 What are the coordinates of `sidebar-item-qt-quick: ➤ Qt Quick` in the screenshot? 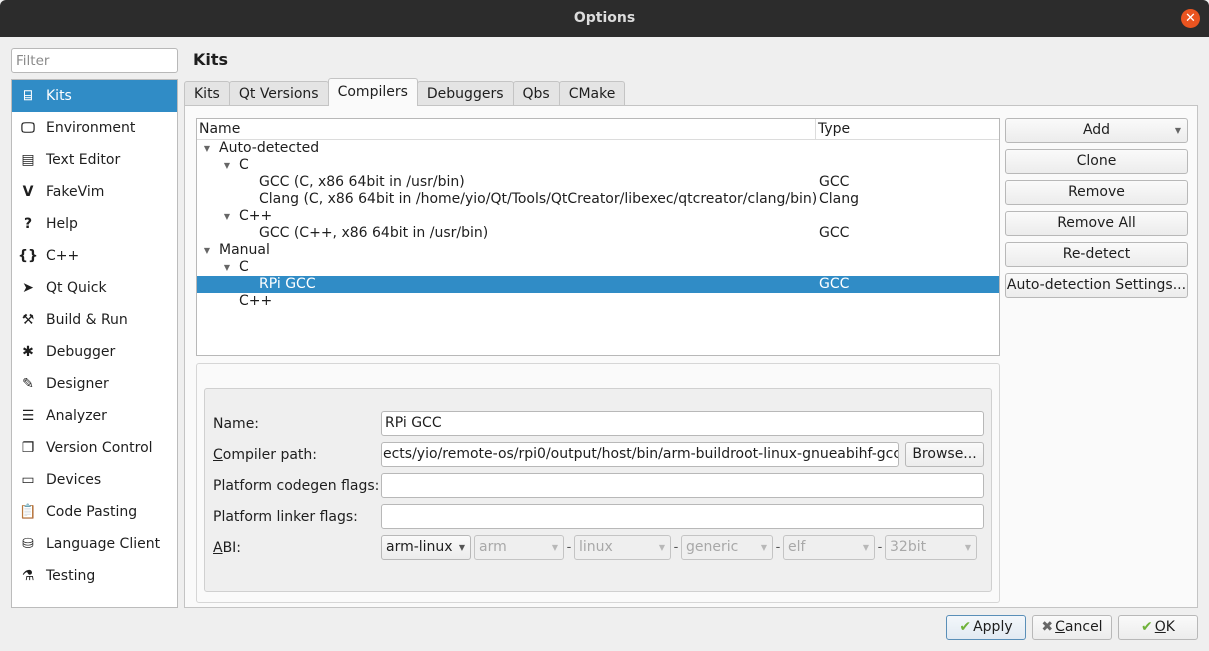 It's located at (94, 288).